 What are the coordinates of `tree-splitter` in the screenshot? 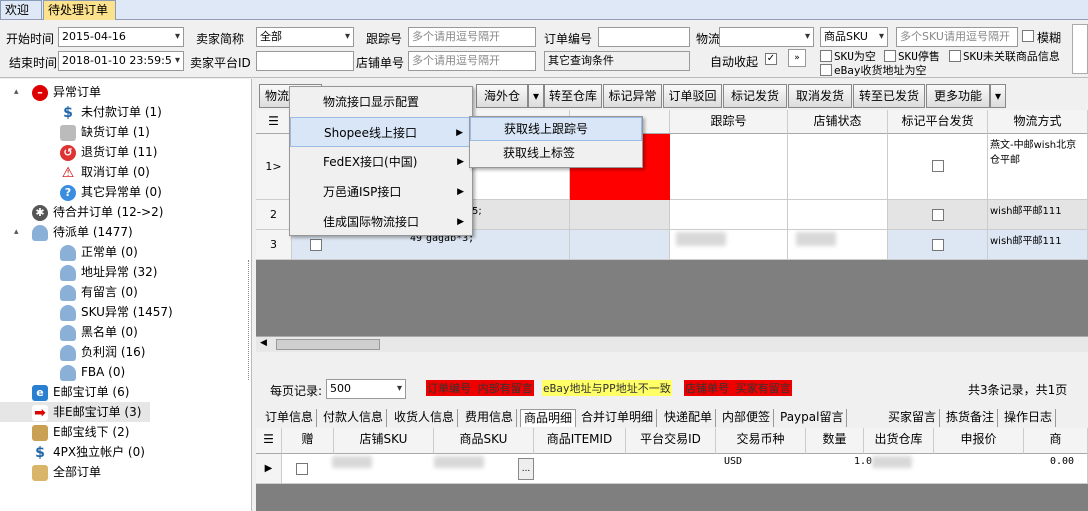 It's located at (250, 320).